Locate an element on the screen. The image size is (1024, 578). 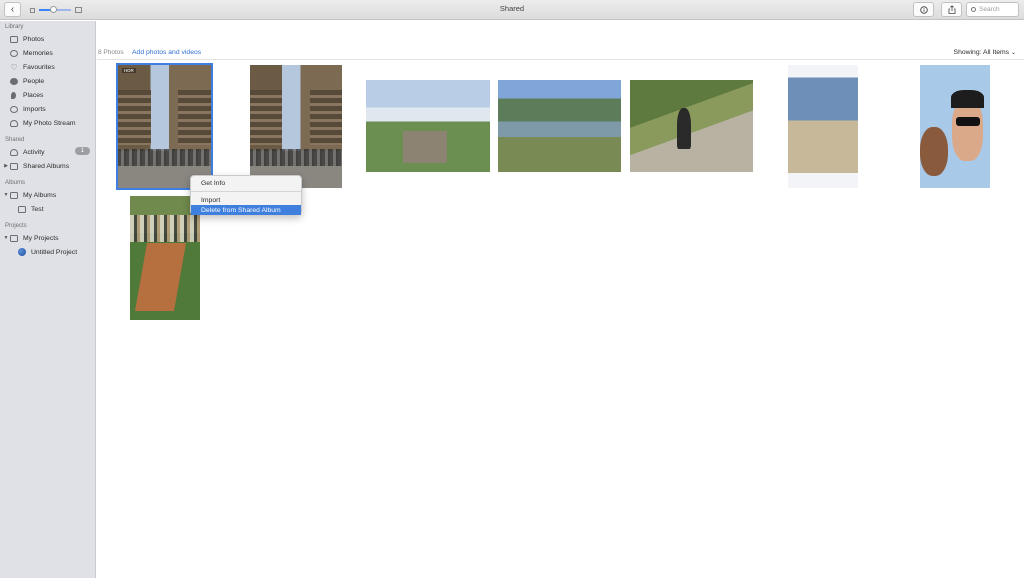
sidebar-item-label: Untitled Project is located at coordinates (54, 252).